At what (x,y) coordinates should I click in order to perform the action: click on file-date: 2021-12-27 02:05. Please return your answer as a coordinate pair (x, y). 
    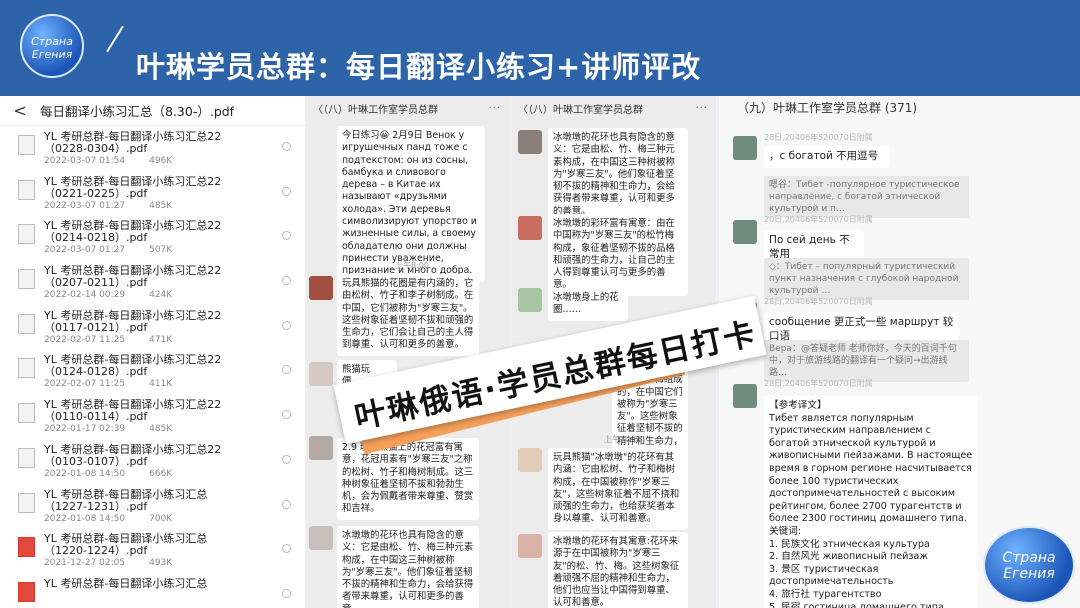
    Looking at the image, I should click on (85, 563).